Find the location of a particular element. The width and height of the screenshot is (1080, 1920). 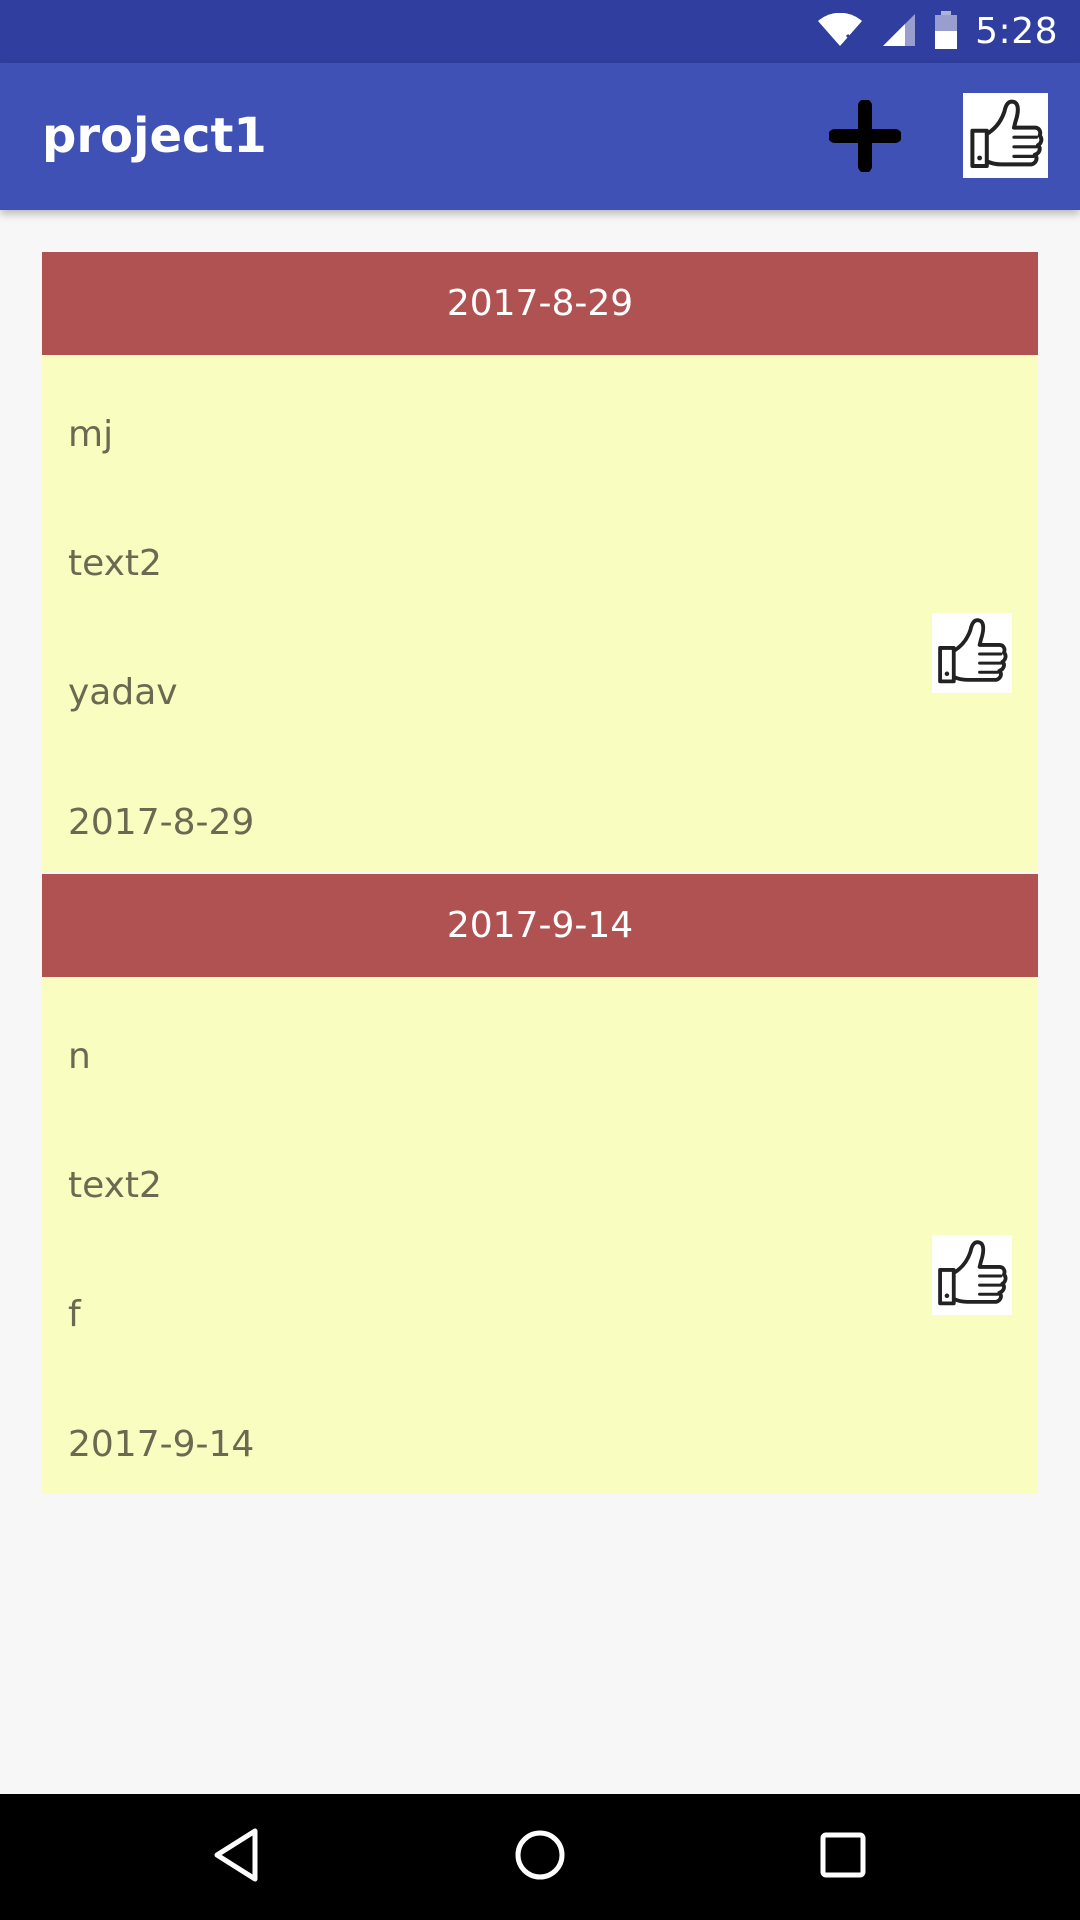

add-icon is located at coordinates (865, 137).